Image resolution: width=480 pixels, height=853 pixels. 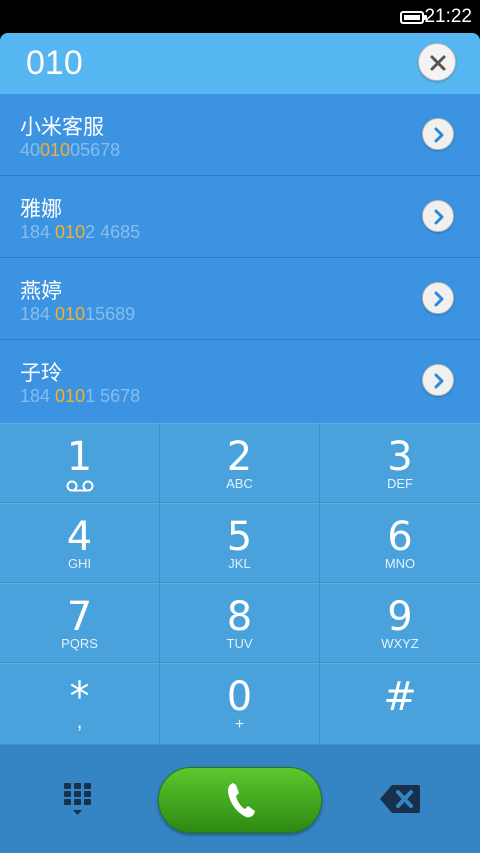 What do you see at coordinates (41, 291) in the screenshot?
I see `contact-name: 燕婷` at bounding box center [41, 291].